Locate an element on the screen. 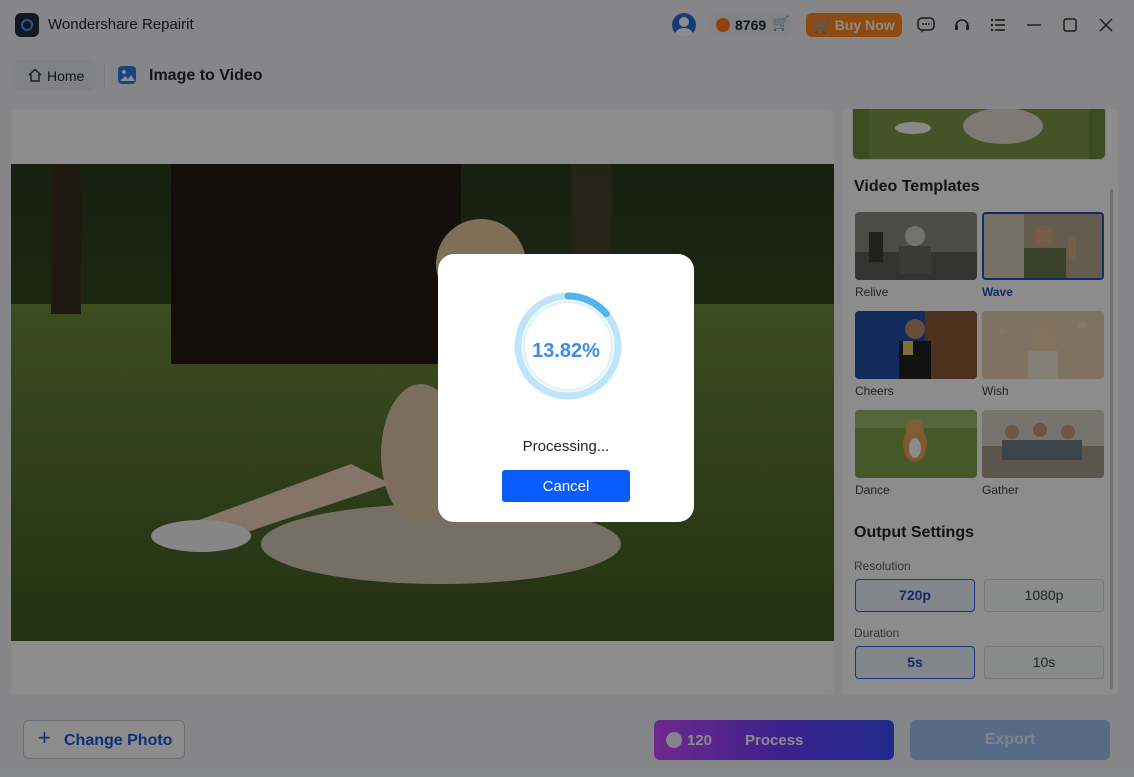 This screenshot has height=777, width=1134. progress-percent: 13.82% is located at coordinates (566, 351).